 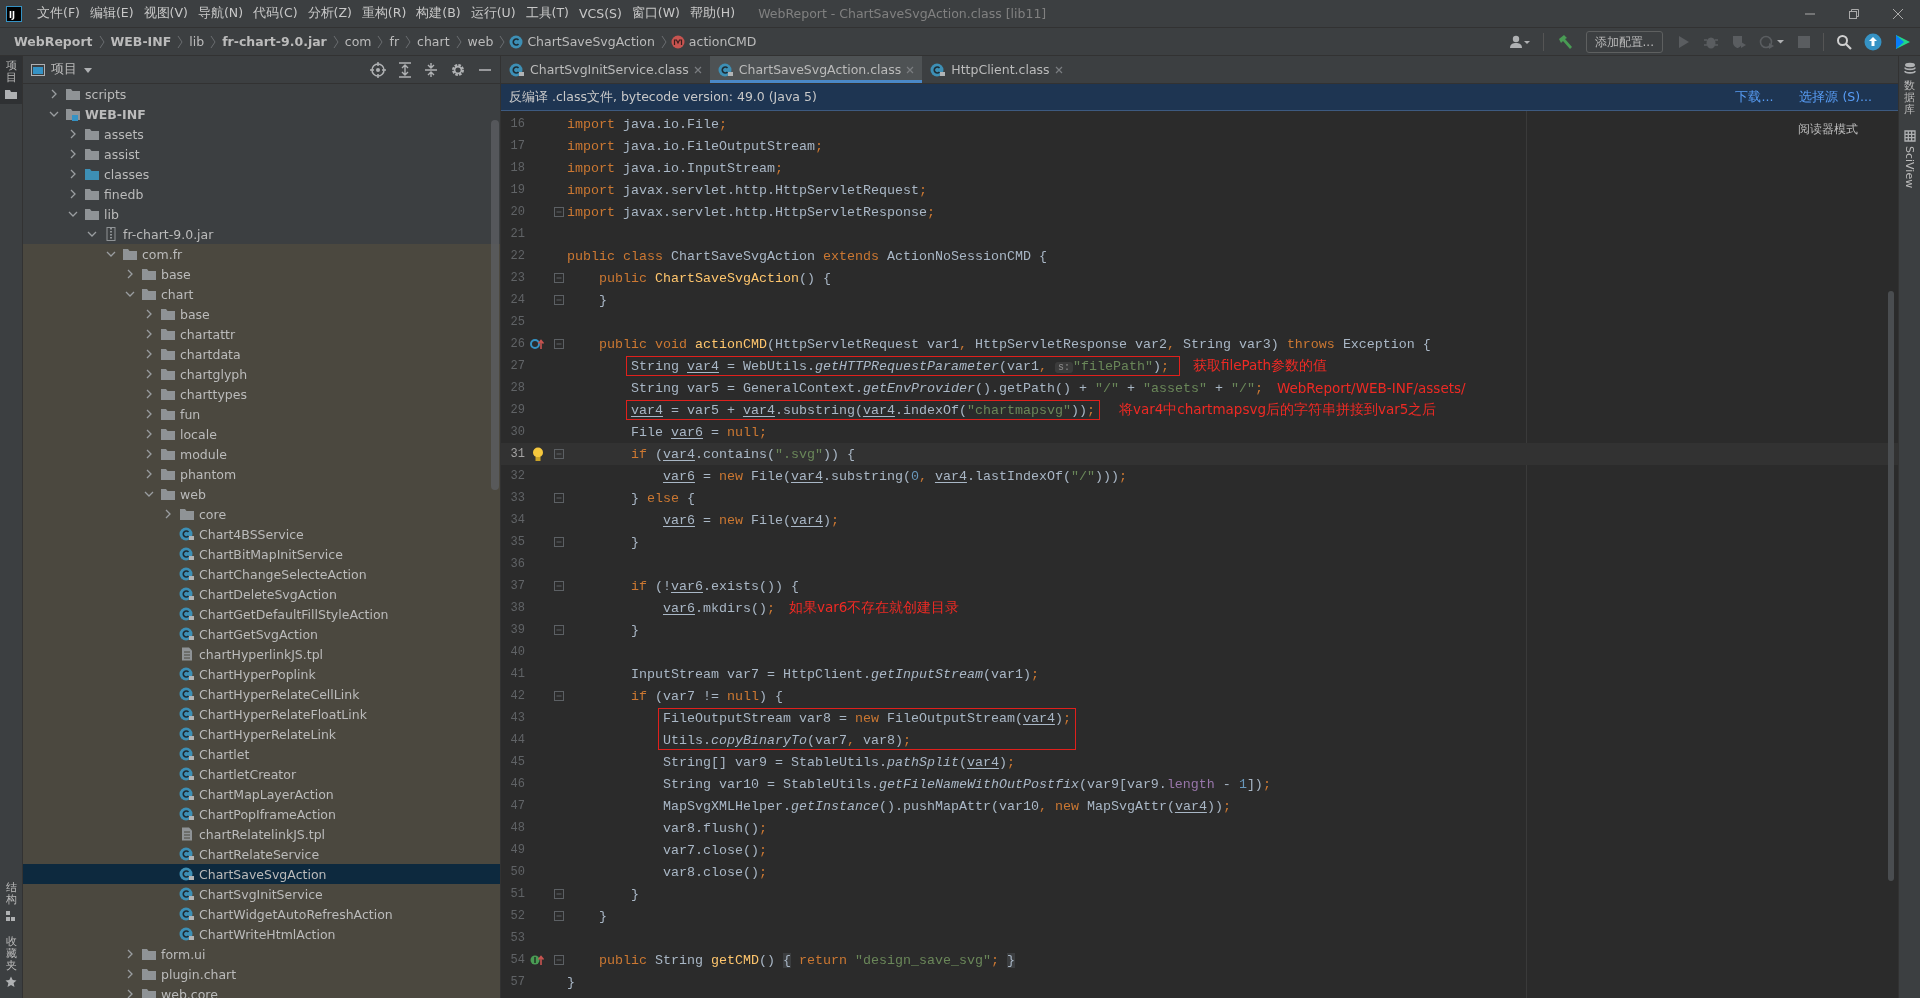 I want to click on tree-item: Chart4BSService, so click(x=261, y=534).